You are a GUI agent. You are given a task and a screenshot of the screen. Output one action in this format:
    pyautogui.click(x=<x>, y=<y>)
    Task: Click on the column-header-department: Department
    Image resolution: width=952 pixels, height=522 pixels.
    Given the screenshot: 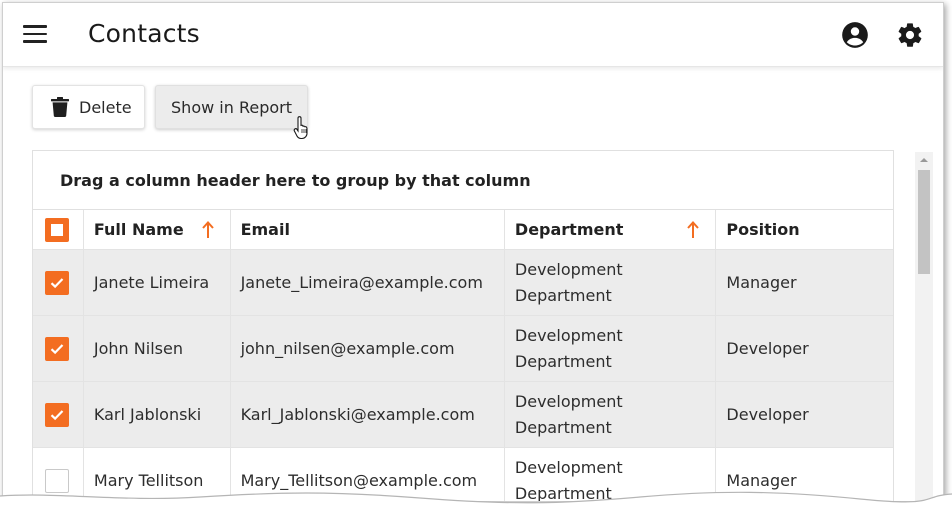 What is the action you would take?
    pyautogui.click(x=611, y=229)
    